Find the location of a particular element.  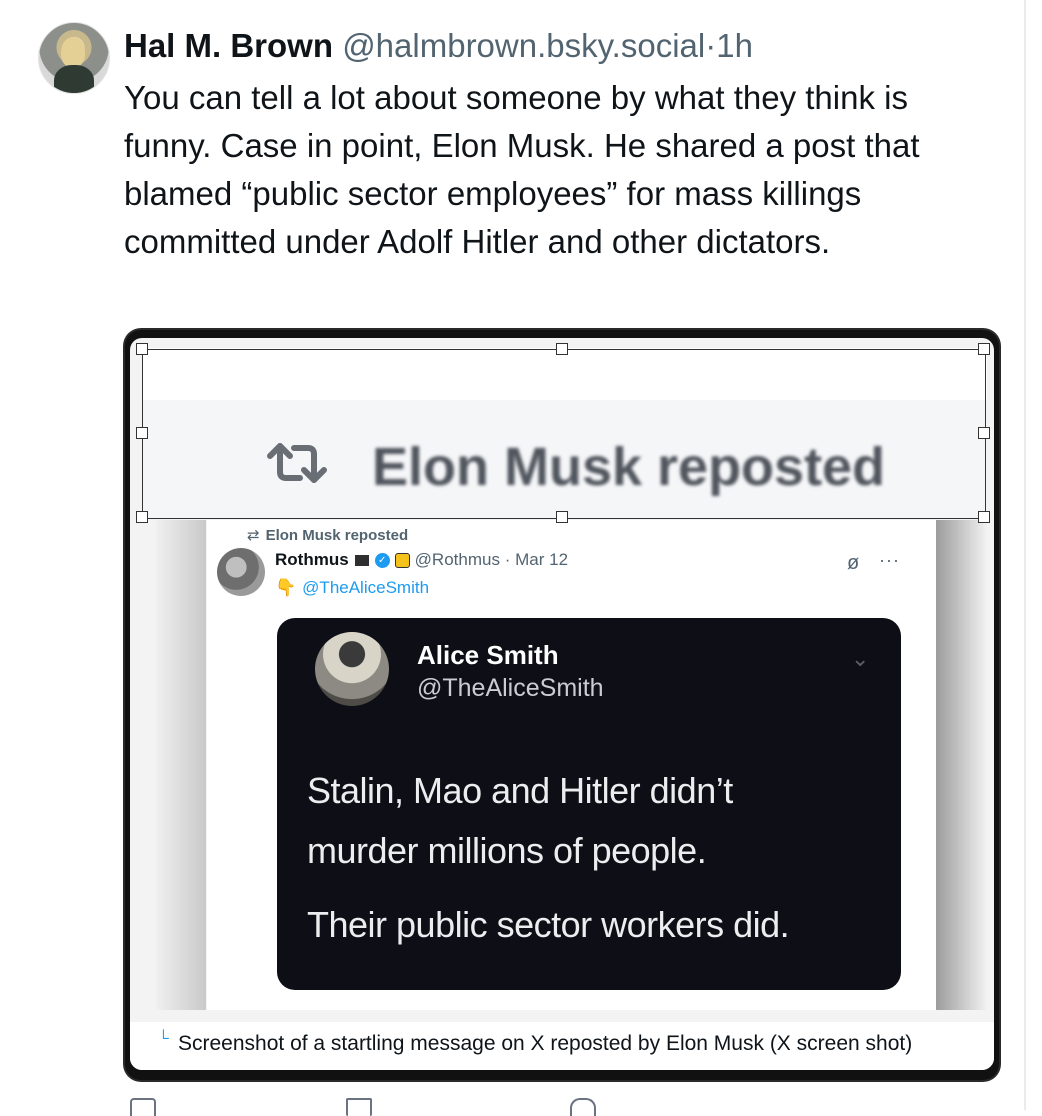

column-divider is located at coordinates (1025, 555).